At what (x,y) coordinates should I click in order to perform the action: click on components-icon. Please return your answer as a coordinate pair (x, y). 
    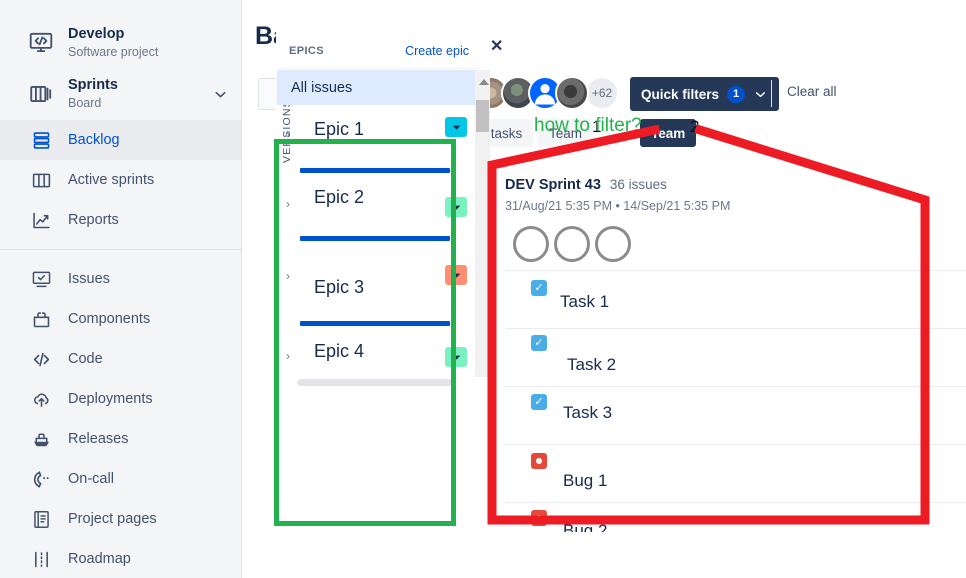
    Looking at the image, I should click on (41, 319).